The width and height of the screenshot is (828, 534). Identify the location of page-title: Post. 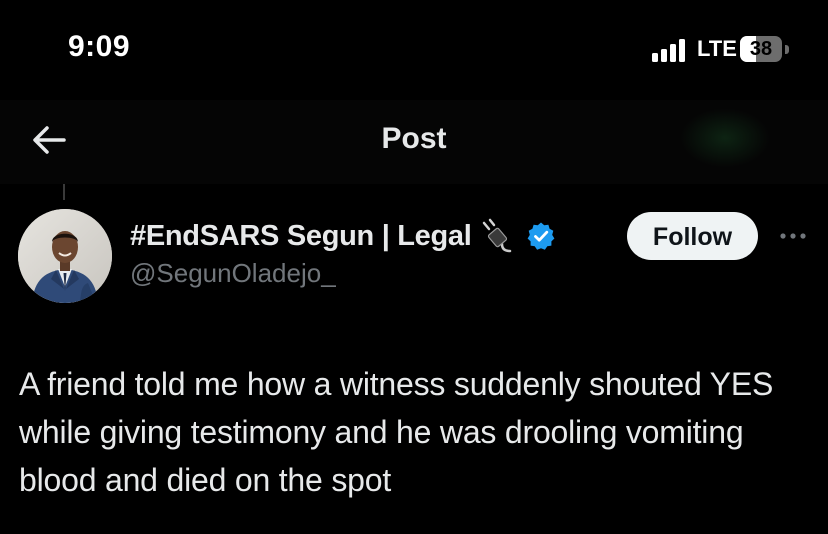
(414, 138).